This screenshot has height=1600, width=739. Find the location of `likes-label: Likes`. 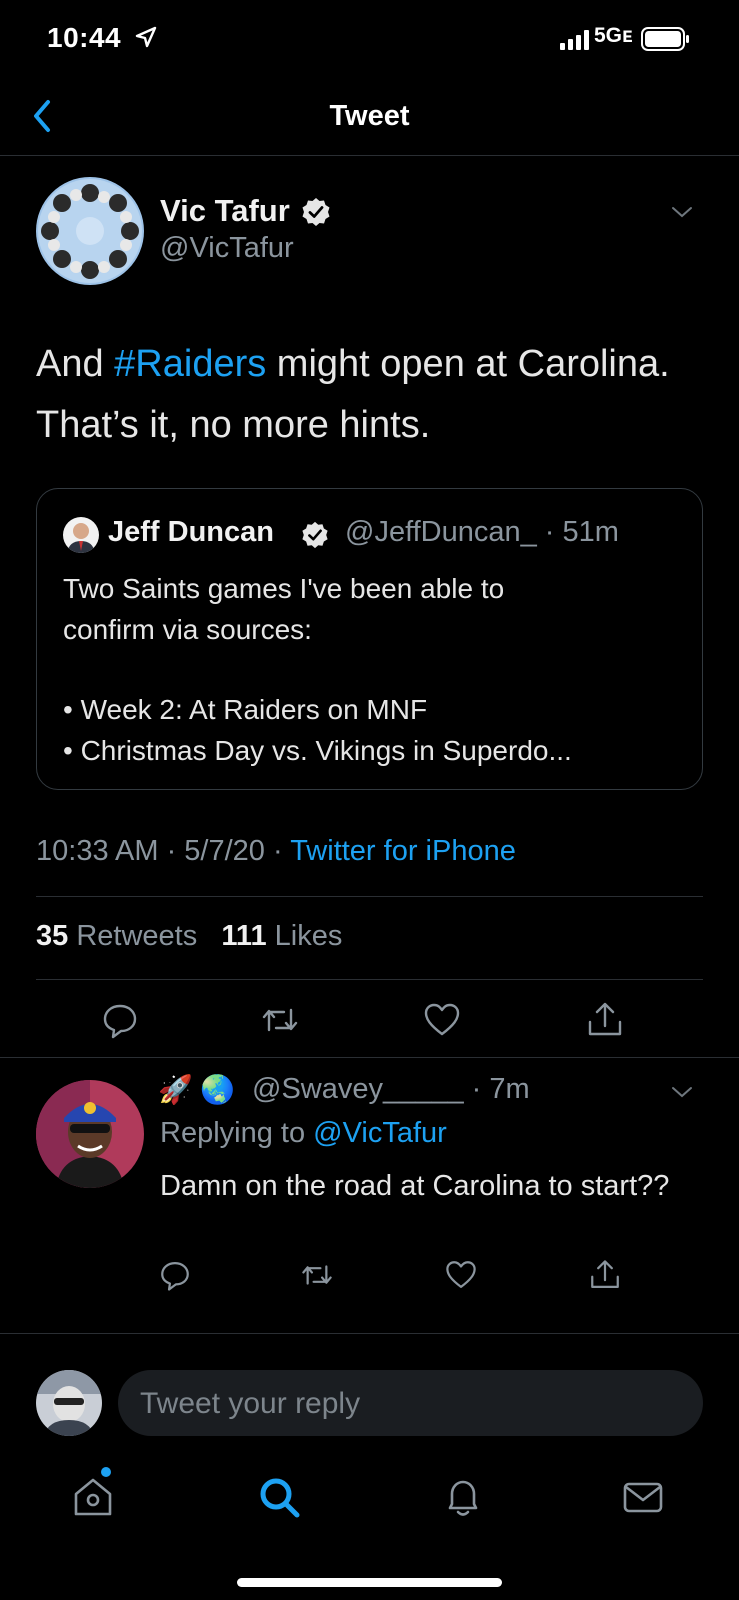

likes-label: Likes is located at coordinates (305, 936).